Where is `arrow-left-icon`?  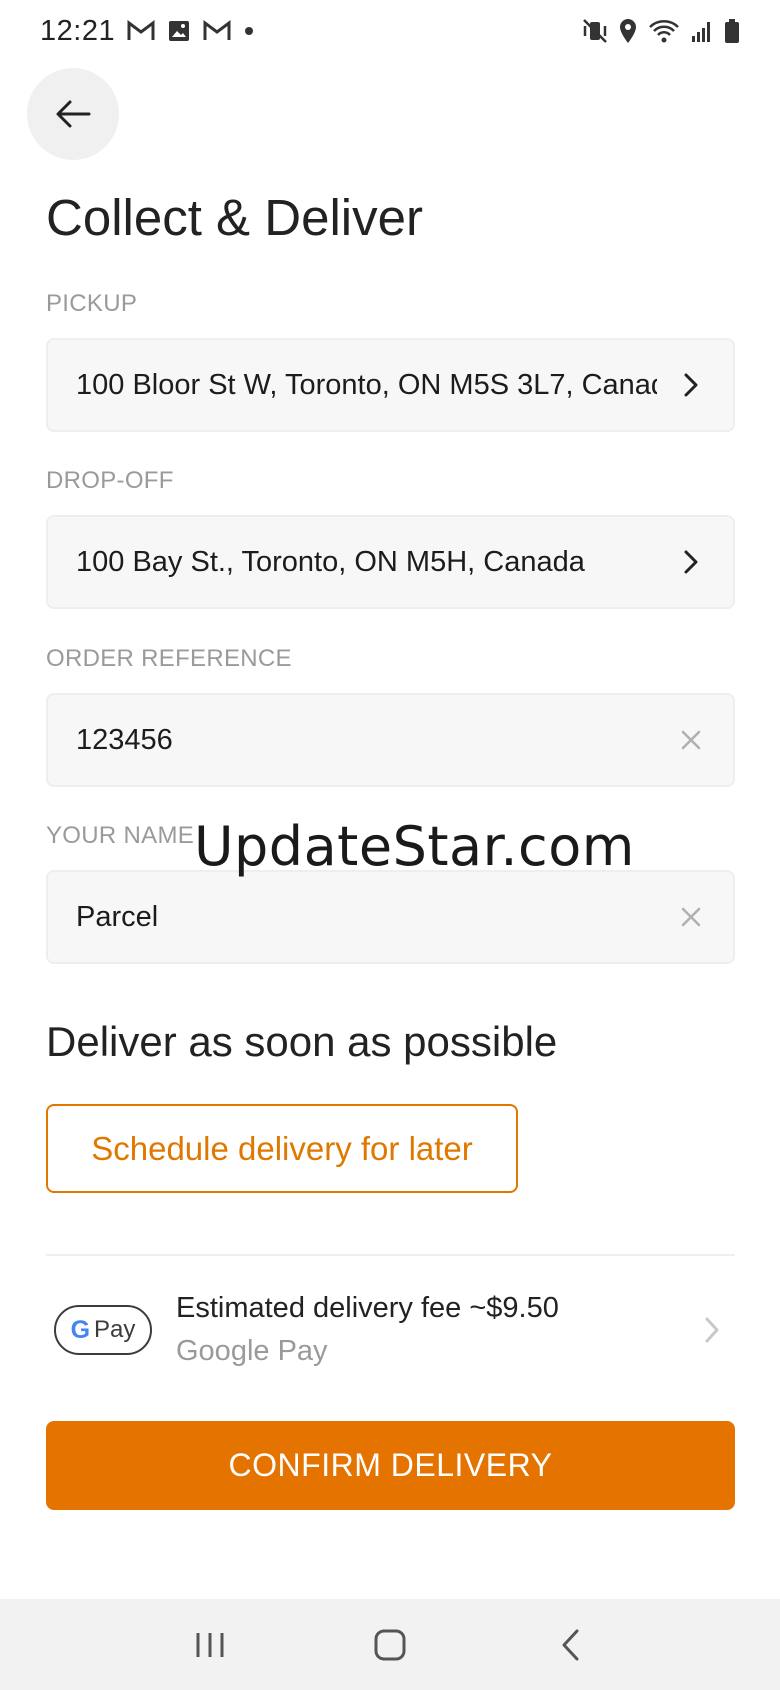
arrow-left-icon is located at coordinates (73, 114).